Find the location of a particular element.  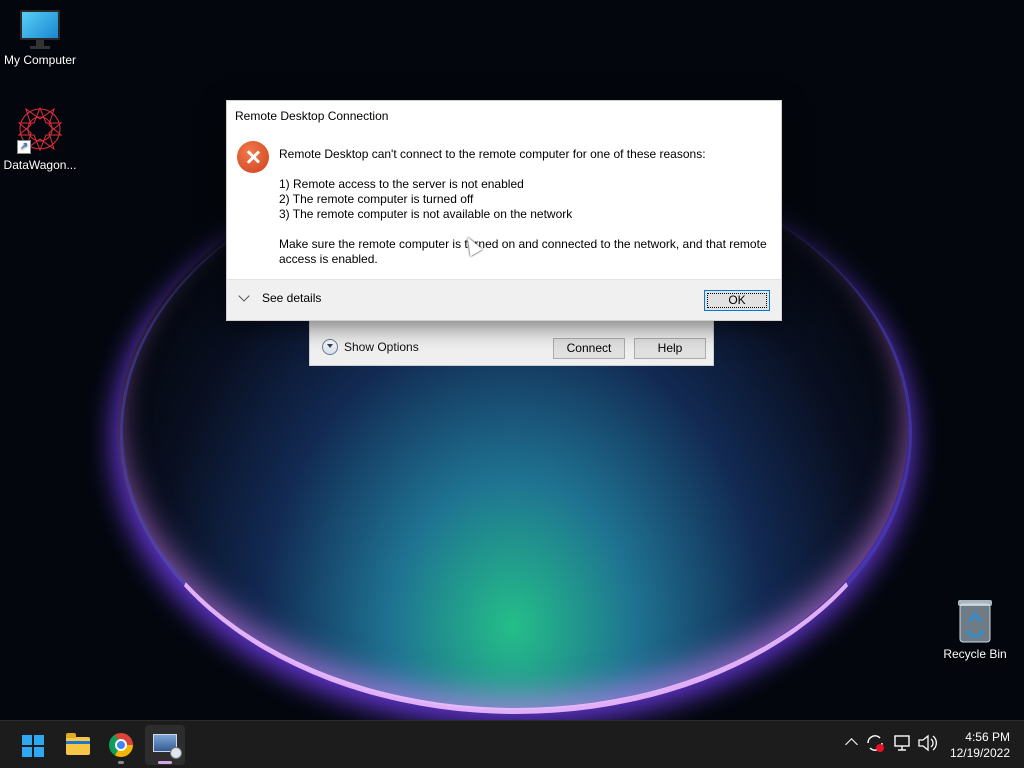

clock-date: 12/19/2022 is located at coordinates (979, 753).